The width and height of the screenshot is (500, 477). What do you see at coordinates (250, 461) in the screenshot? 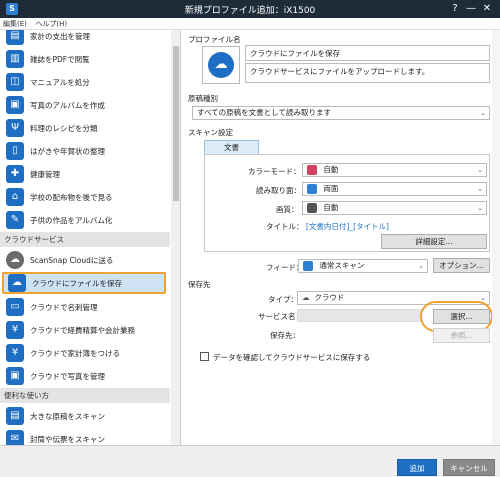
I see `dialog-footer: 追加 キャンセル` at bounding box center [250, 461].